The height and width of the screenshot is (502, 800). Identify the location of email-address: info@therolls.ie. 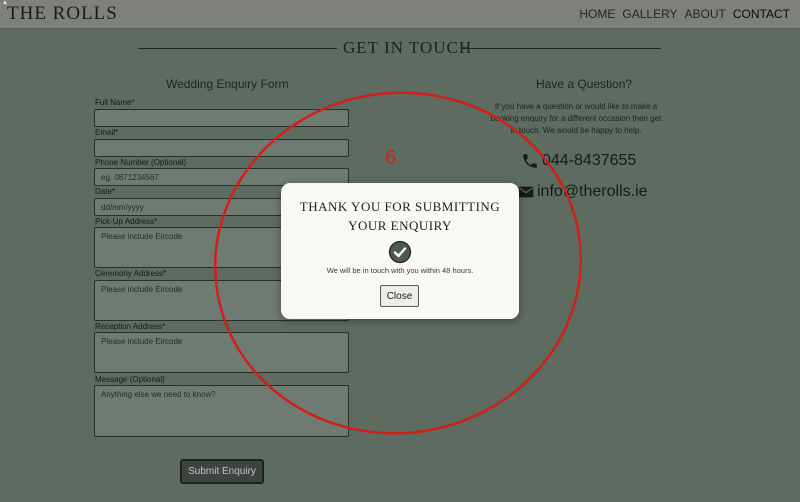
(592, 191).